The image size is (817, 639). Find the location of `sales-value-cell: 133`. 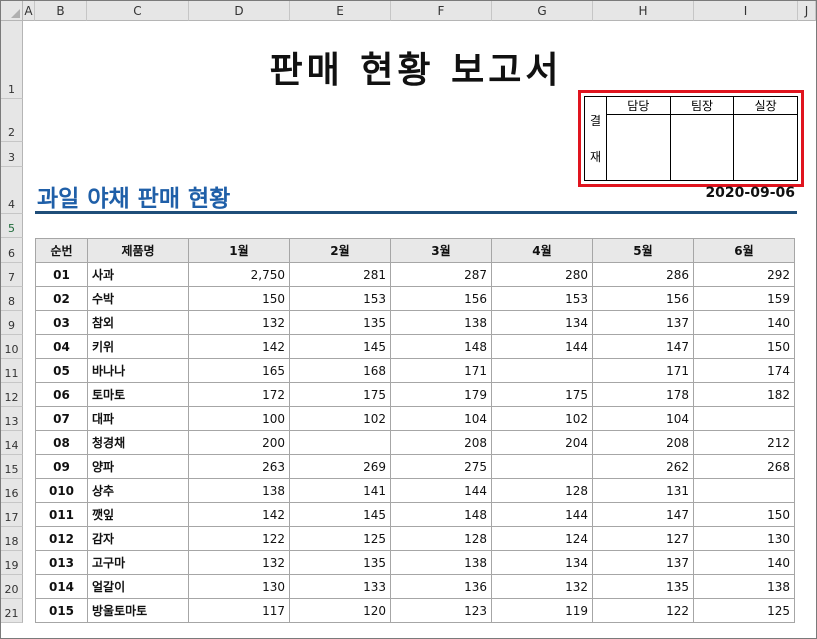

sales-value-cell: 133 is located at coordinates (340, 586).